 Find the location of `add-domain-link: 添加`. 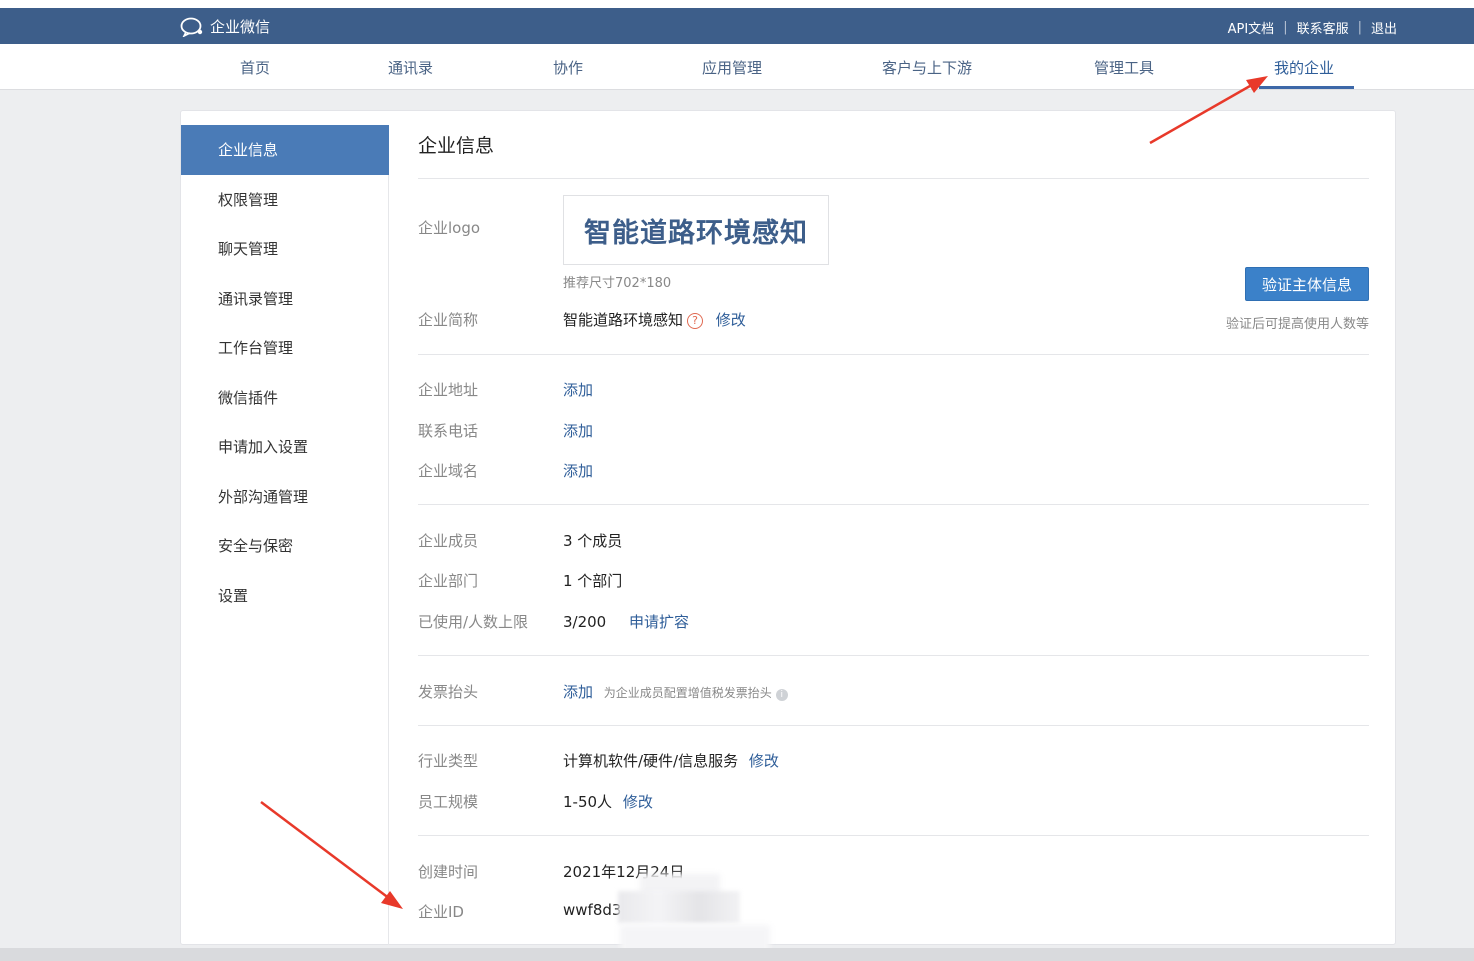

add-domain-link: 添加 is located at coordinates (578, 470).